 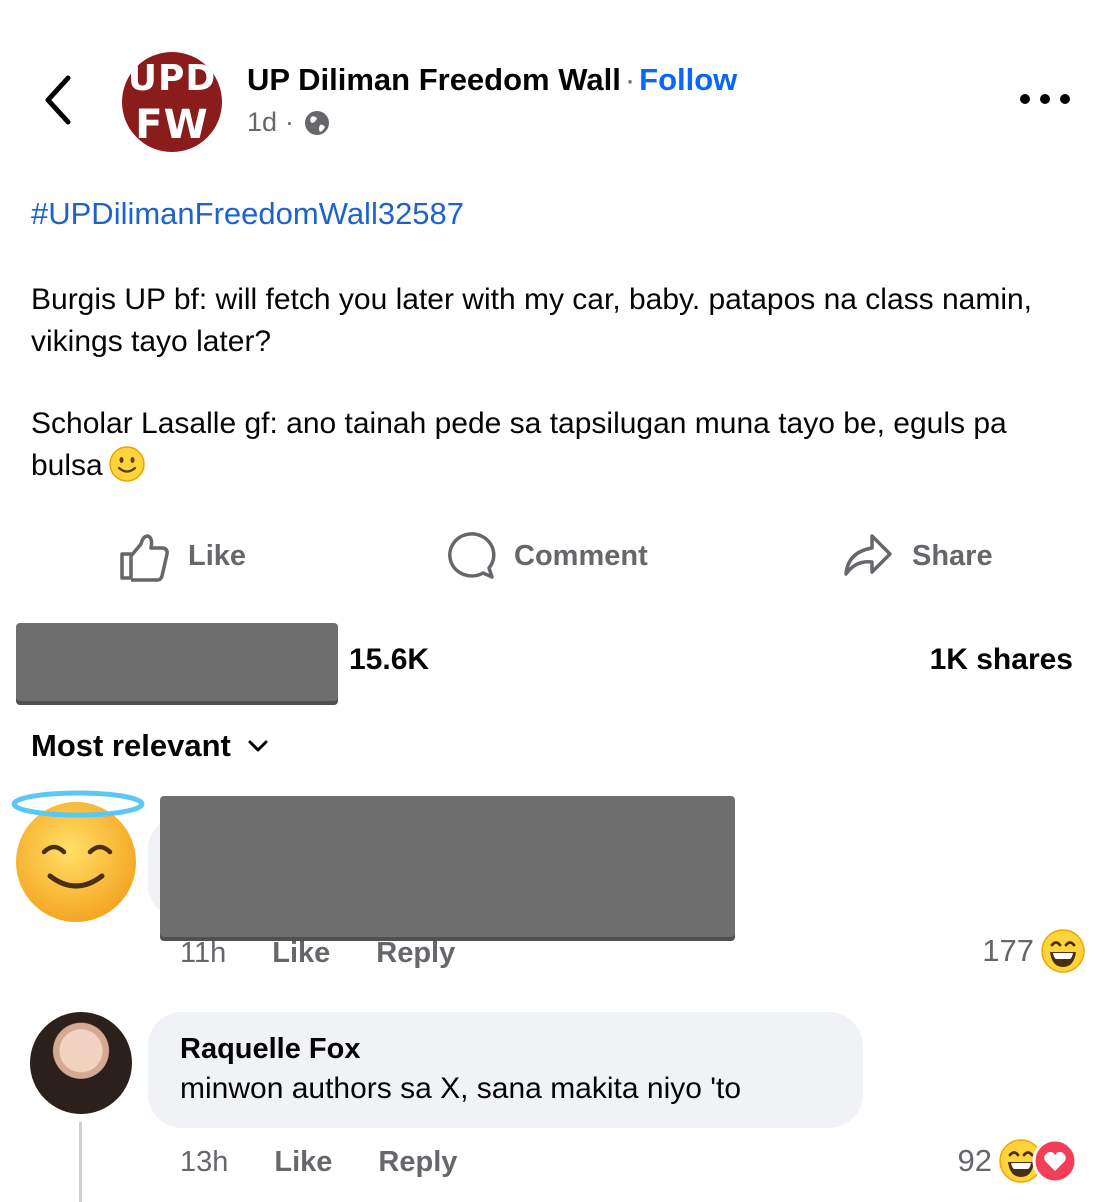 I want to click on comment-actions: 11h Like Reply, so click(x=317, y=953).